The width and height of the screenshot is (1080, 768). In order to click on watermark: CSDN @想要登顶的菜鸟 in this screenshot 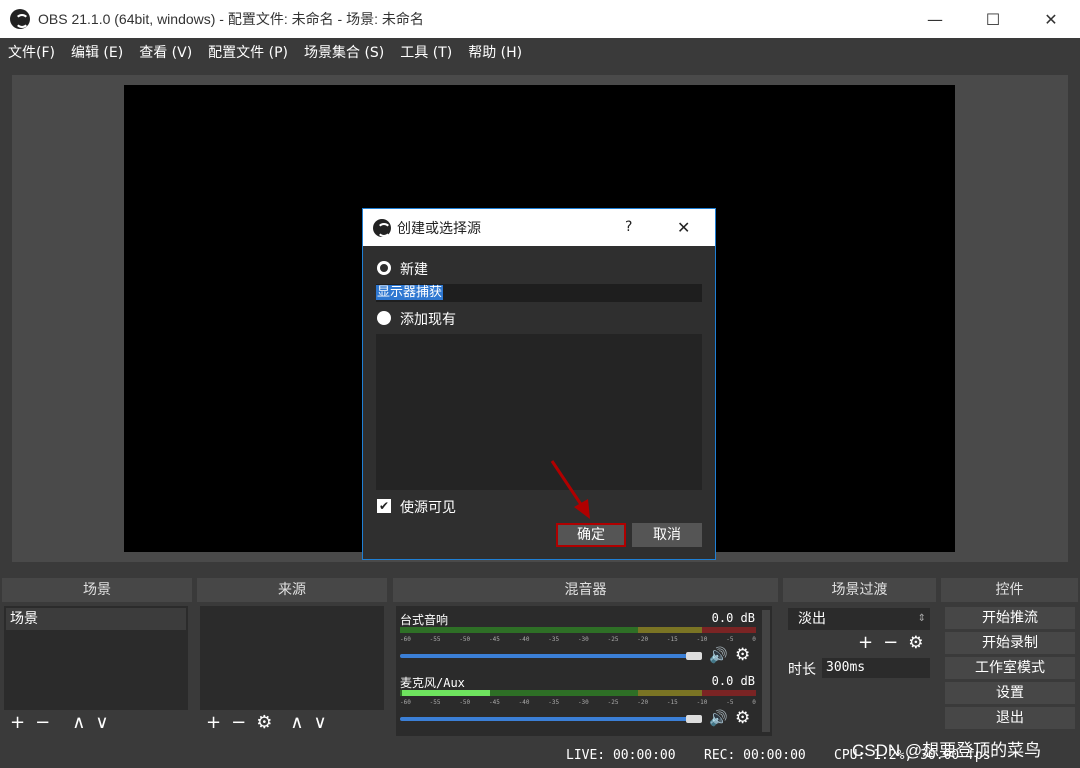, I will do `click(947, 750)`.